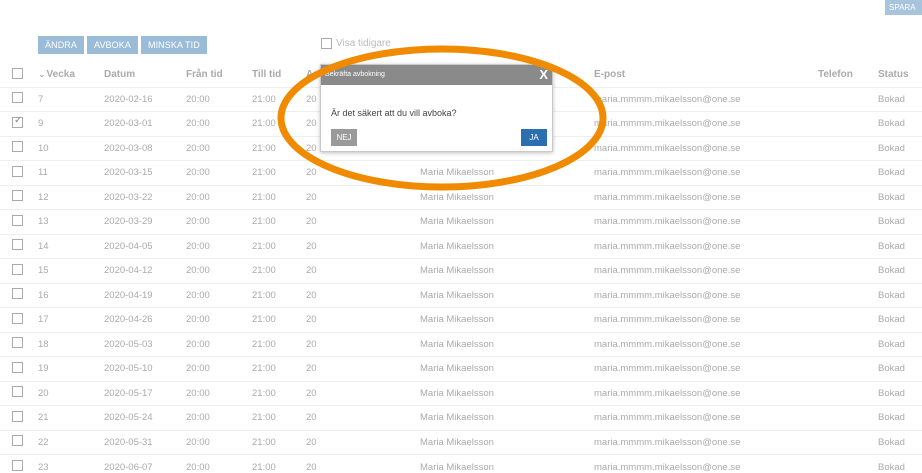 The height and width of the screenshot is (473, 922). I want to click on save-button: SPARA, so click(903, 7).